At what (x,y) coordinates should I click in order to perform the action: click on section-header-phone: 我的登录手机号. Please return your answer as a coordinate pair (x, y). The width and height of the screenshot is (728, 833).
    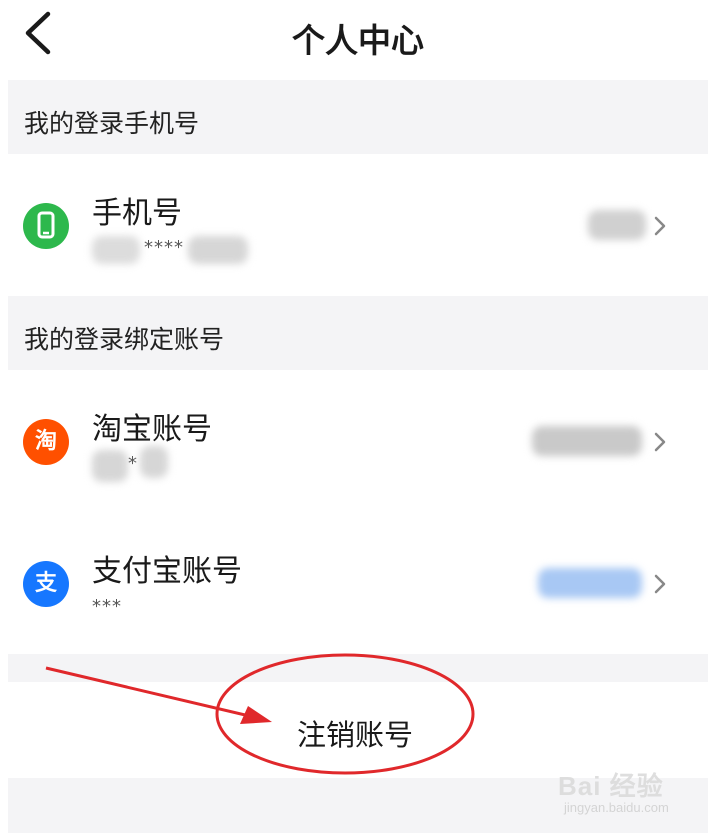
    Looking at the image, I should click on (358, 117).